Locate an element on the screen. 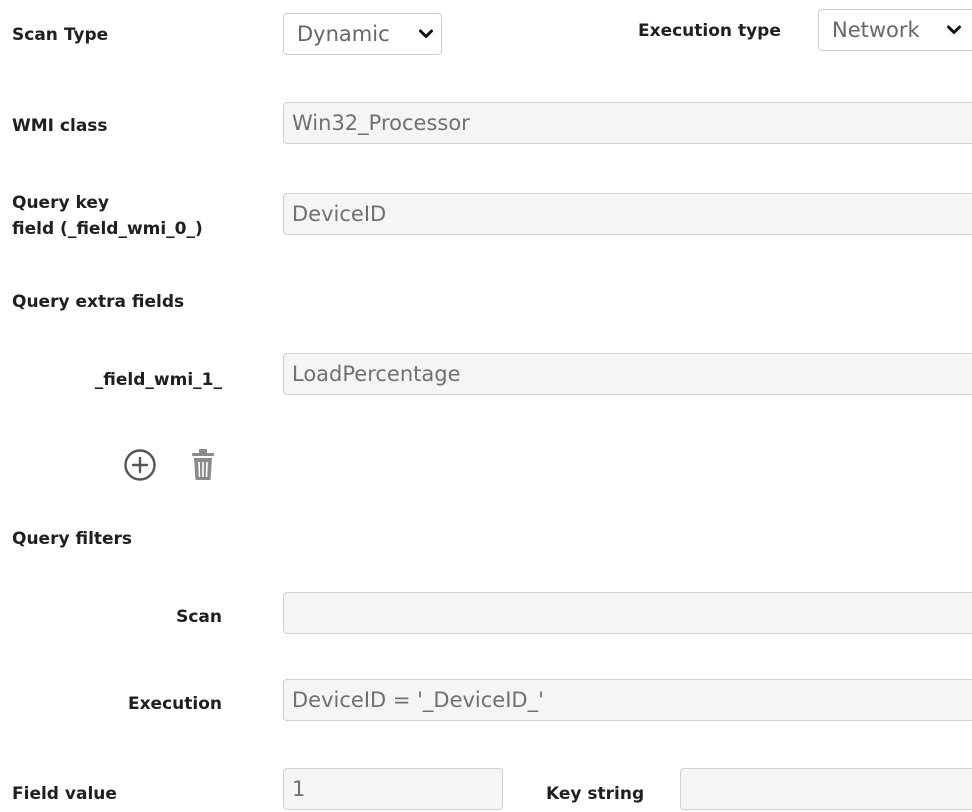  wmi-class-label: WMI class is located at coordinates (60, 126).